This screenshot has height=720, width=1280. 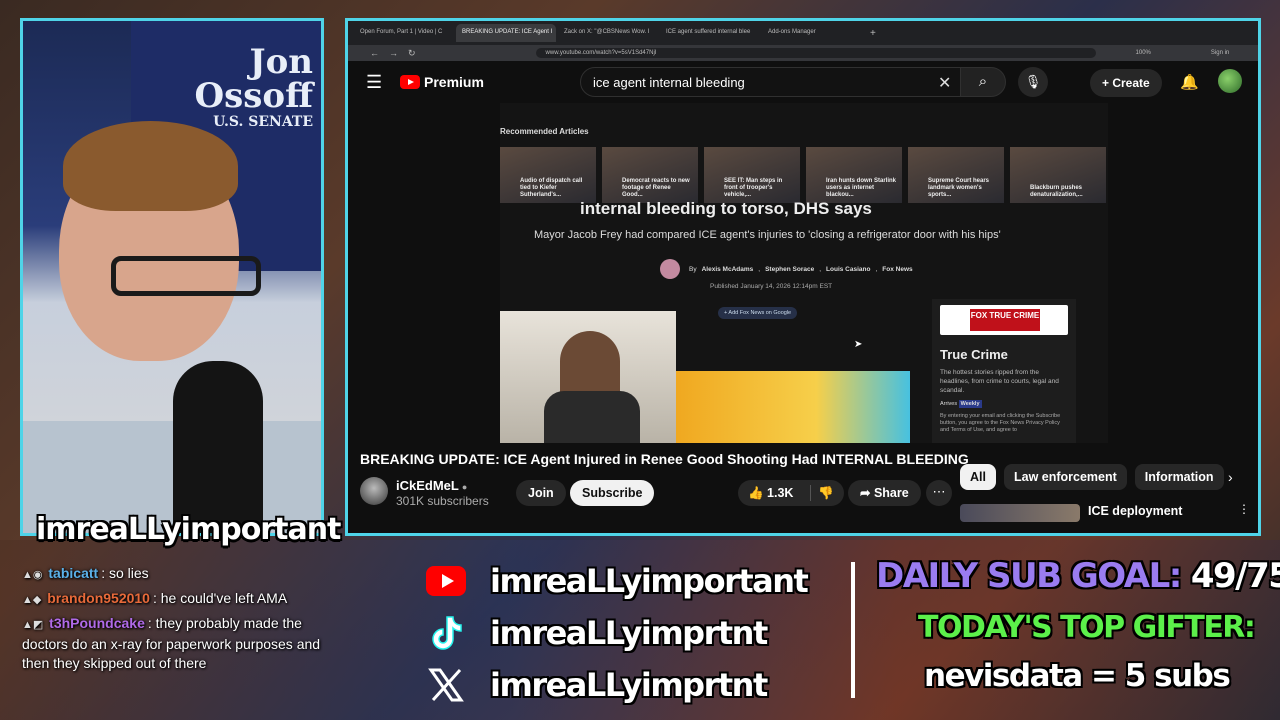 What do you see at coordinates (1029, 576) in the screenshot?
I see `goal-label: DAILY SUB GOAL:` at bounding box center [1029, 576].